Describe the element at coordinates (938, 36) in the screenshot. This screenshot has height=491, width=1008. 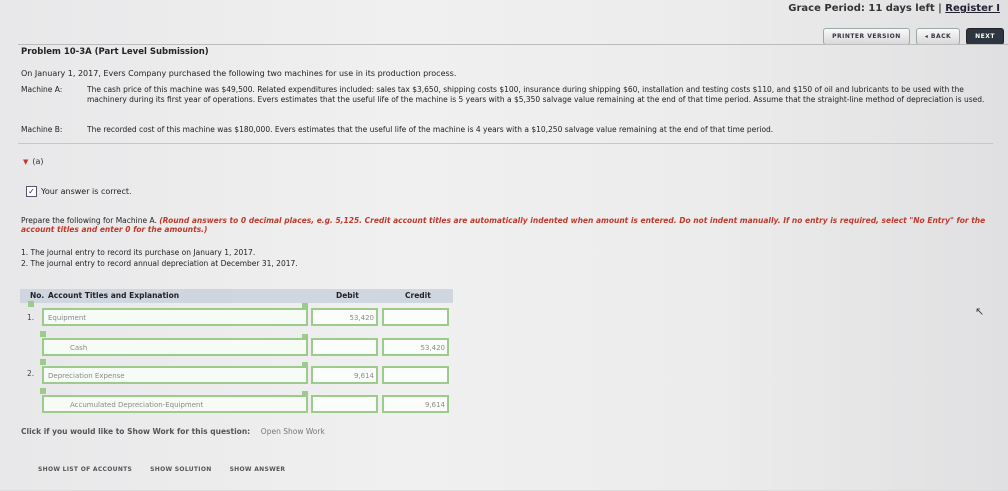
I see `back-button: ◂ BACK` at that location.